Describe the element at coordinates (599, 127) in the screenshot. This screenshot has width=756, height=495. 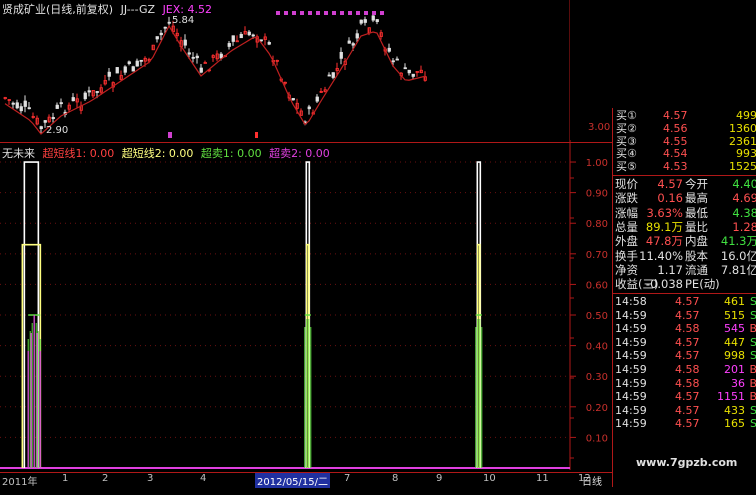
I see `price-y-tick: 3.00` at that location.